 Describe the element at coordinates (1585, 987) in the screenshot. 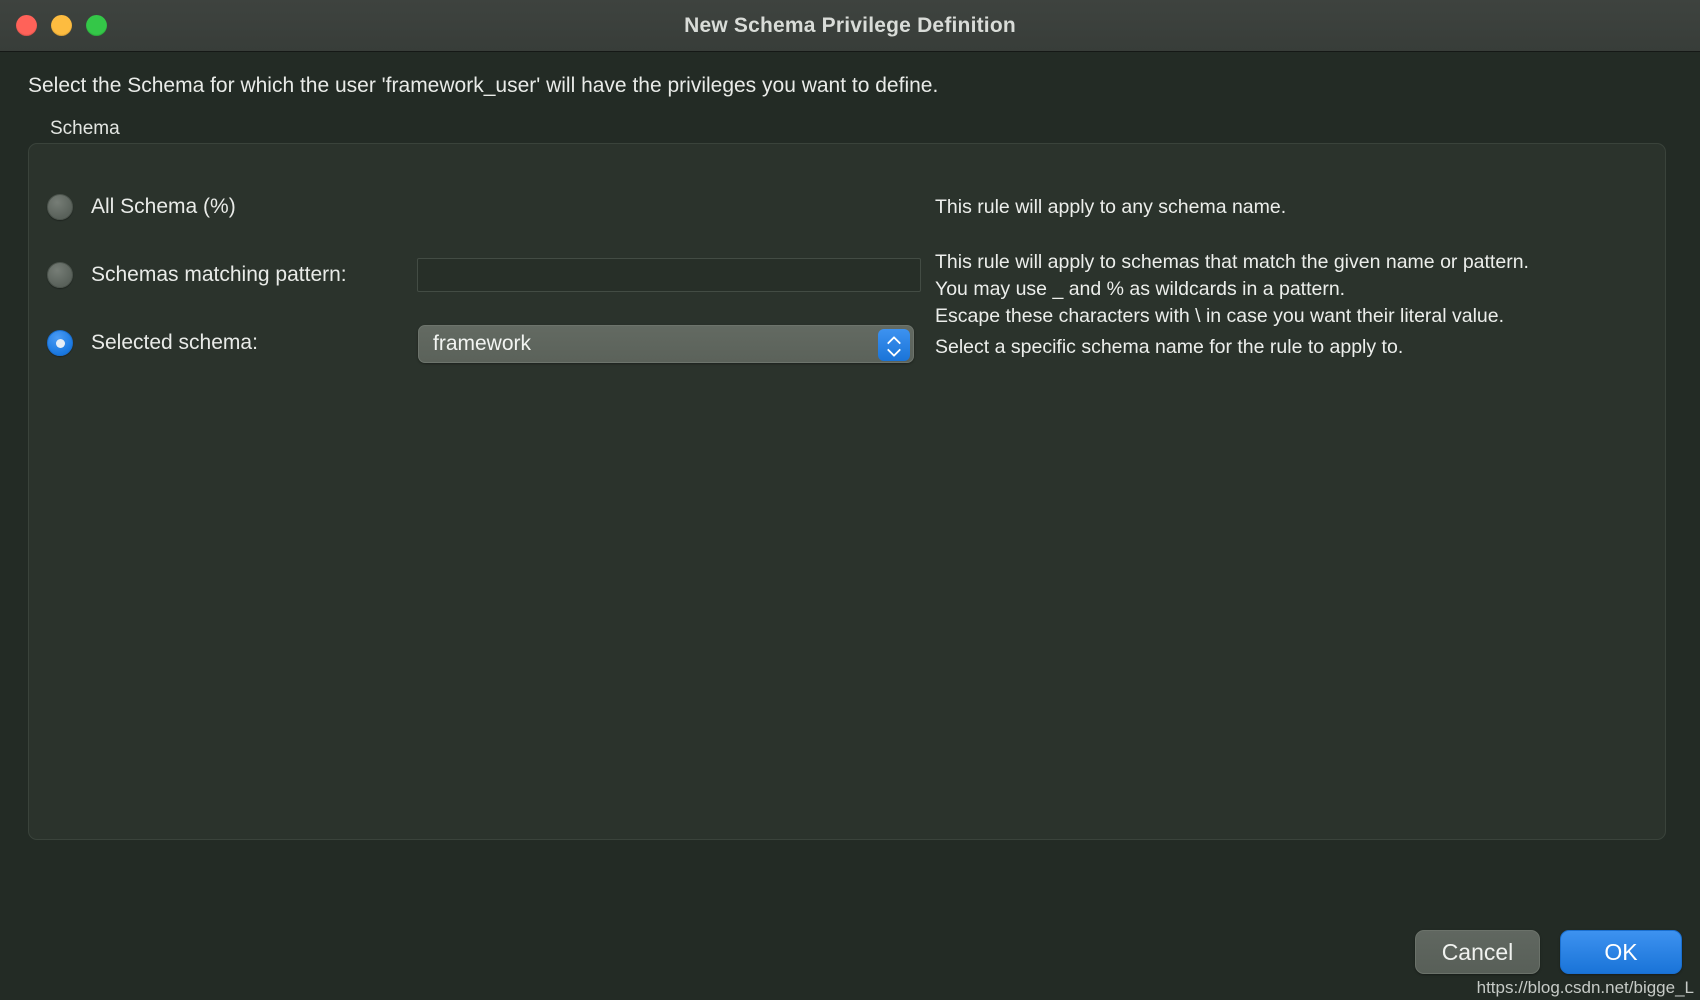

I see `watermark-text: https://blog.csdn.net/bigge_L` at that location.